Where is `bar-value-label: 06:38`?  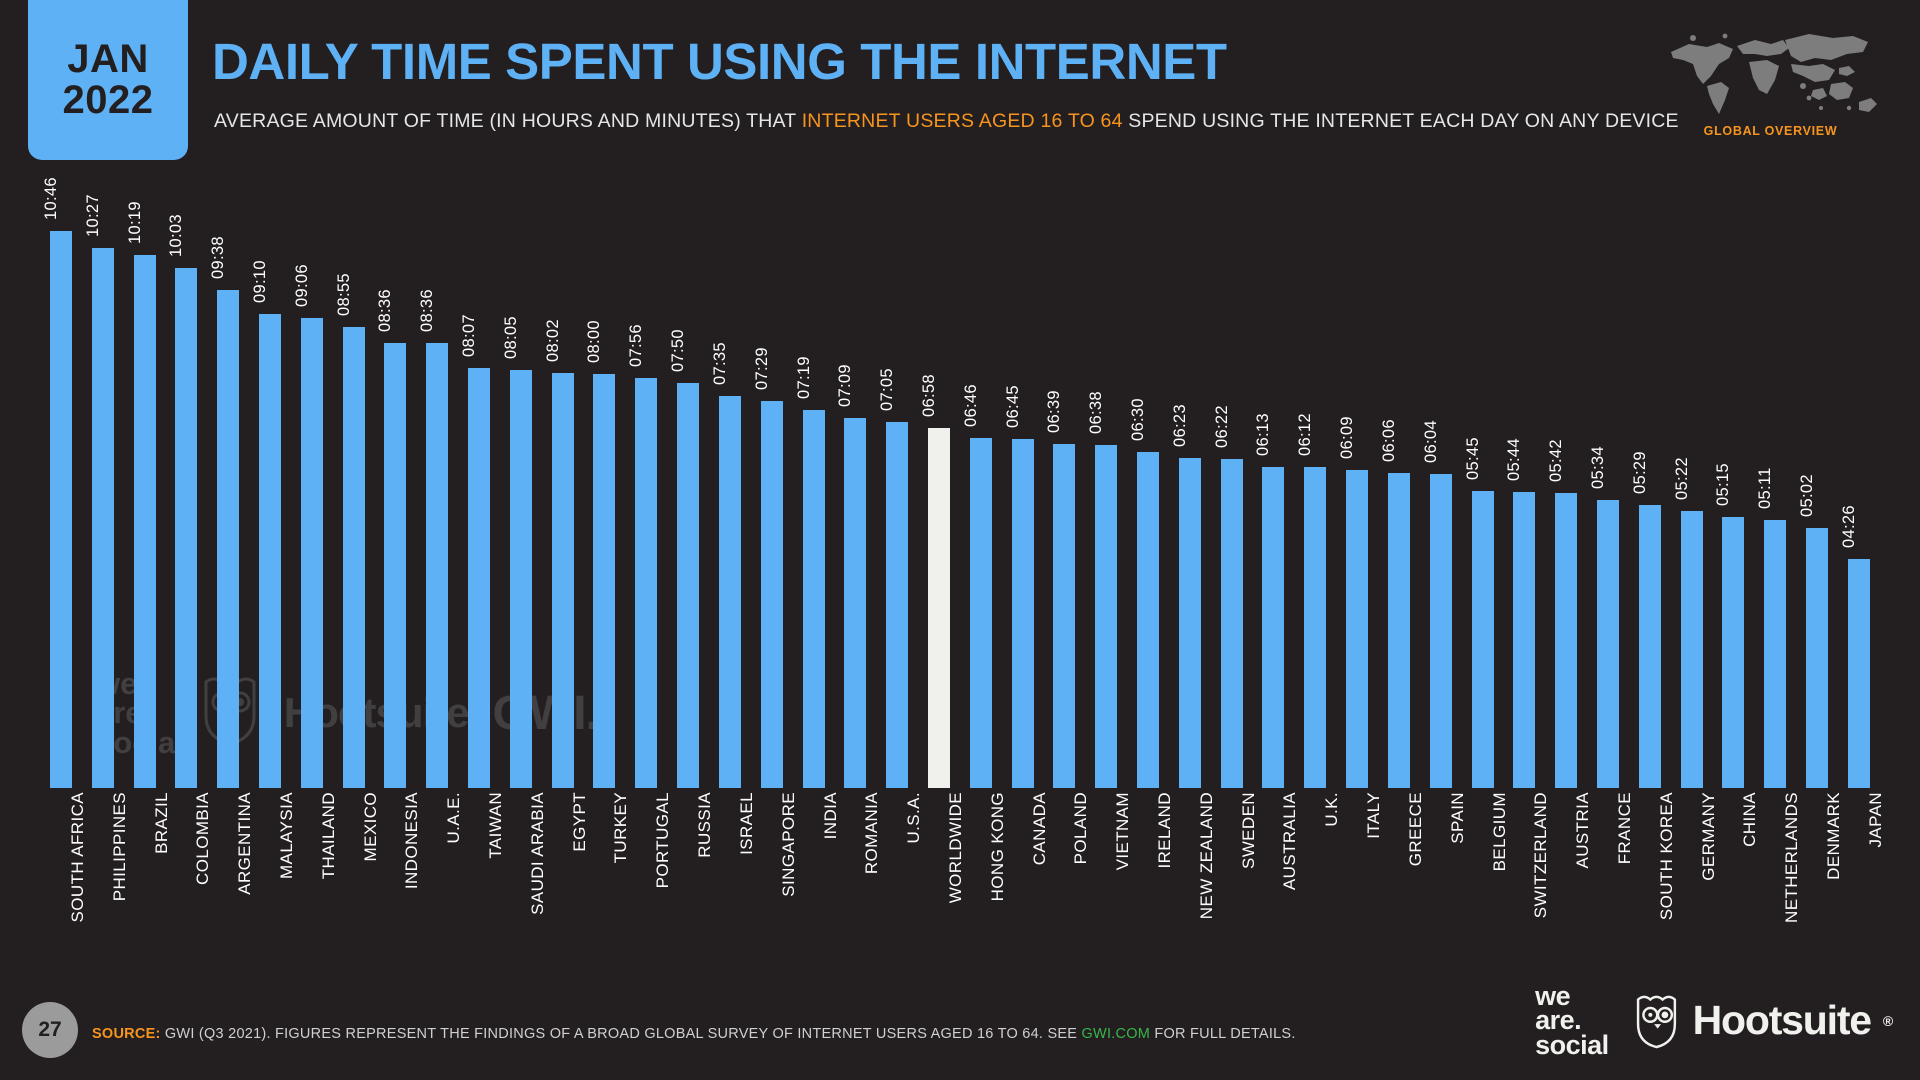
bar-value-label: 06:38 is located at coordinates (1096, 413).